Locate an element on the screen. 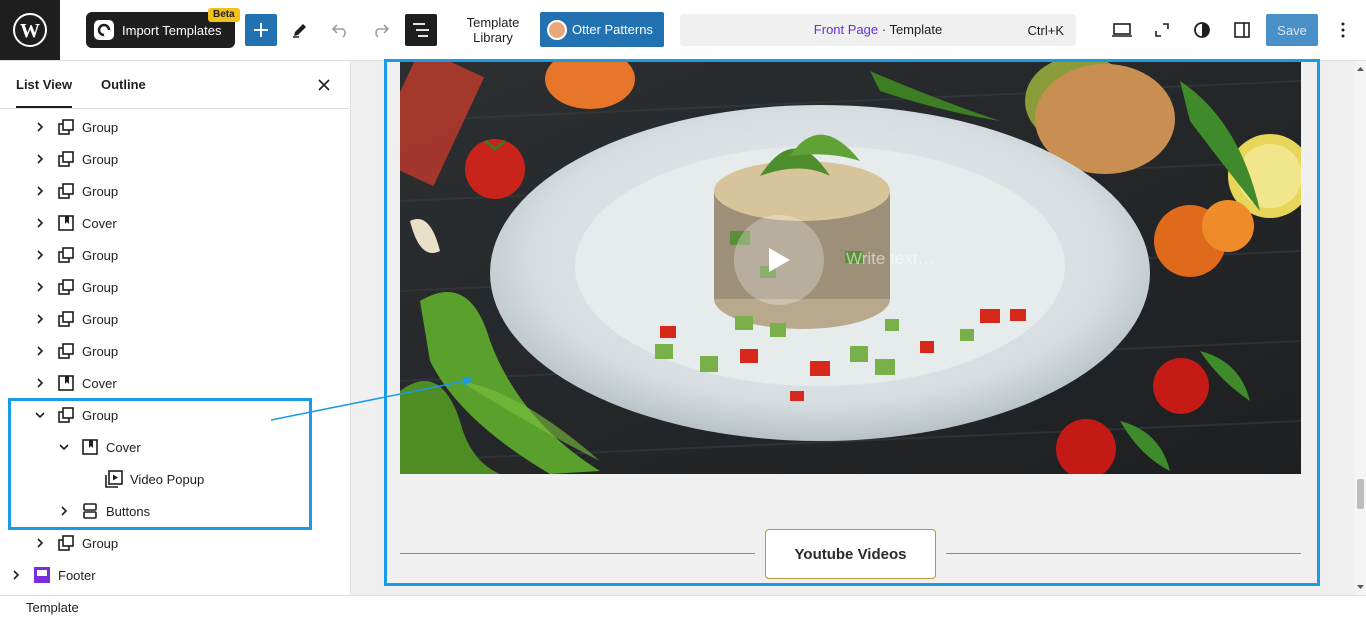 The height and width of the screenshot is (620, 1366). svg-text: W is located at coordinates (30, 31).